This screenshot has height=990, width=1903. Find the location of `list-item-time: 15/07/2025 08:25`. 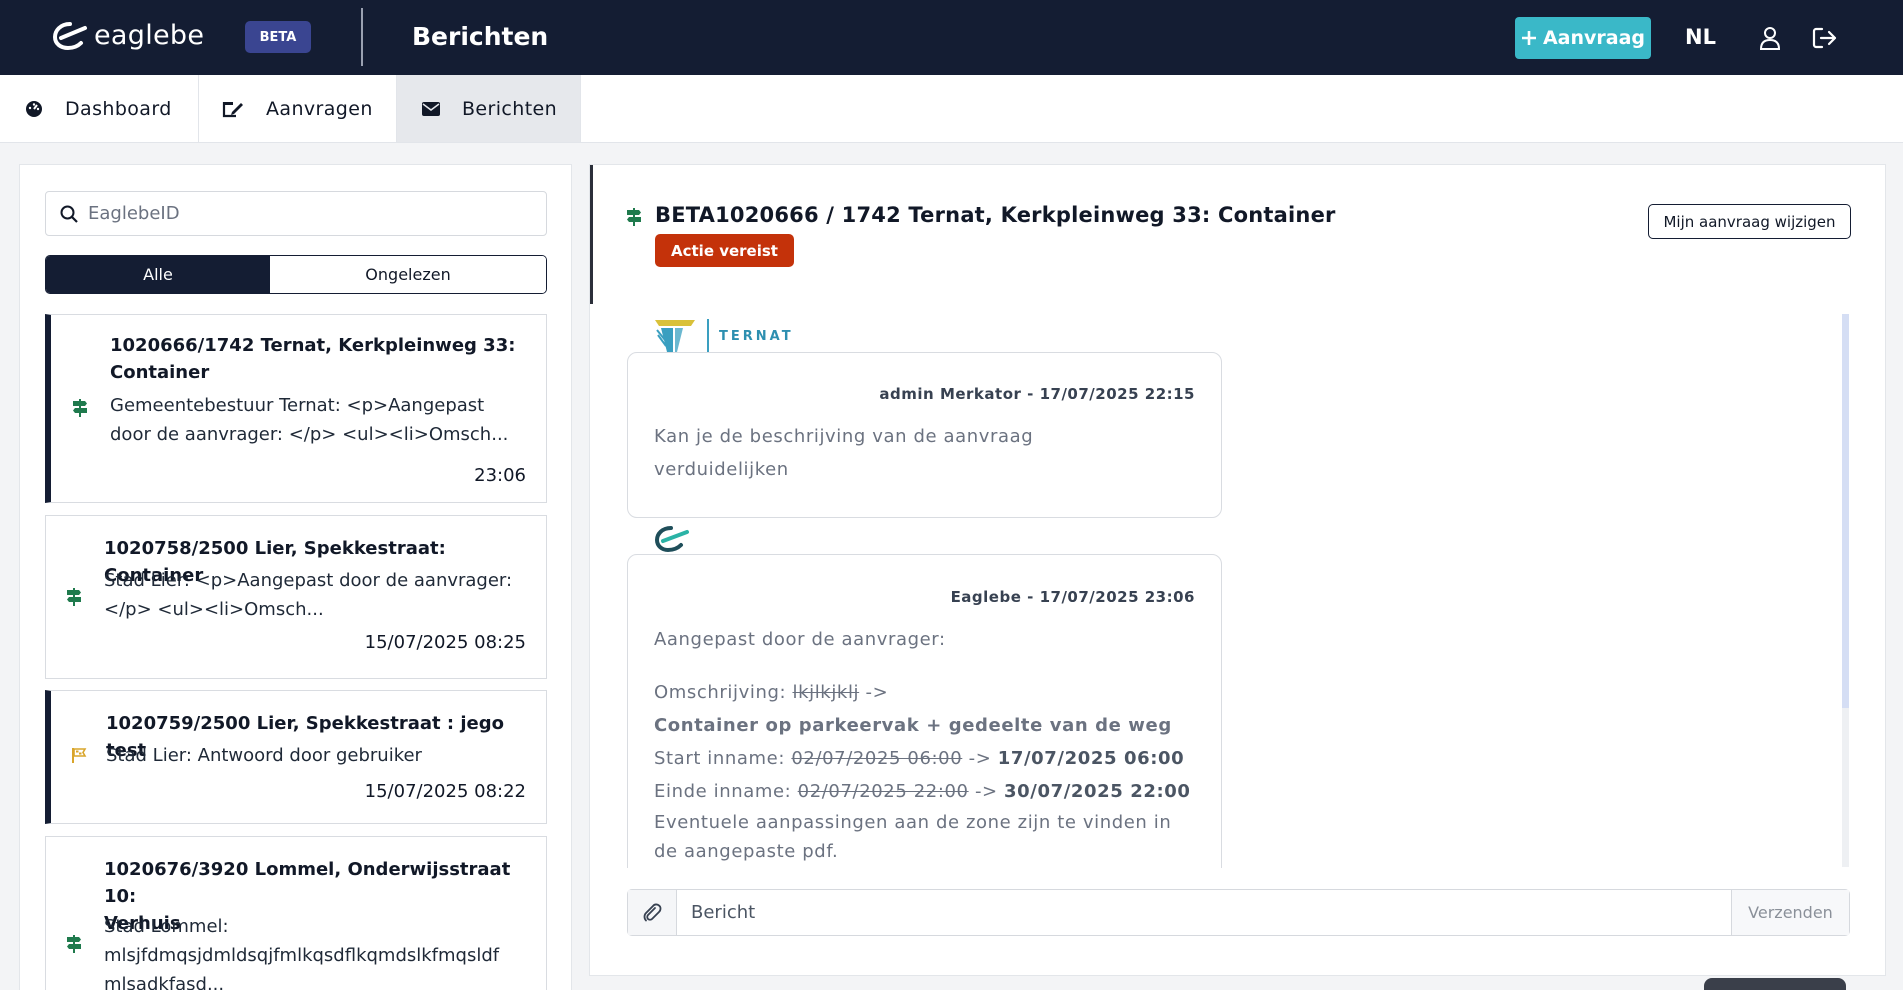

list-item-time: 15/07/2025 08:25 is located at coordinates (445, 642).